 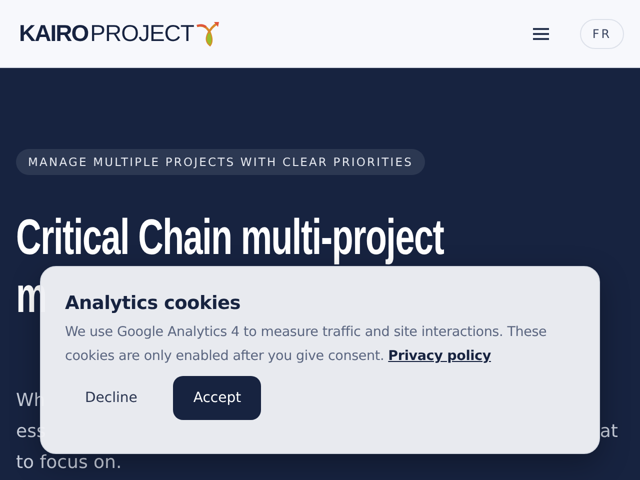 I want to click on logo-text: KAIRO, so click(x=53, y=33).